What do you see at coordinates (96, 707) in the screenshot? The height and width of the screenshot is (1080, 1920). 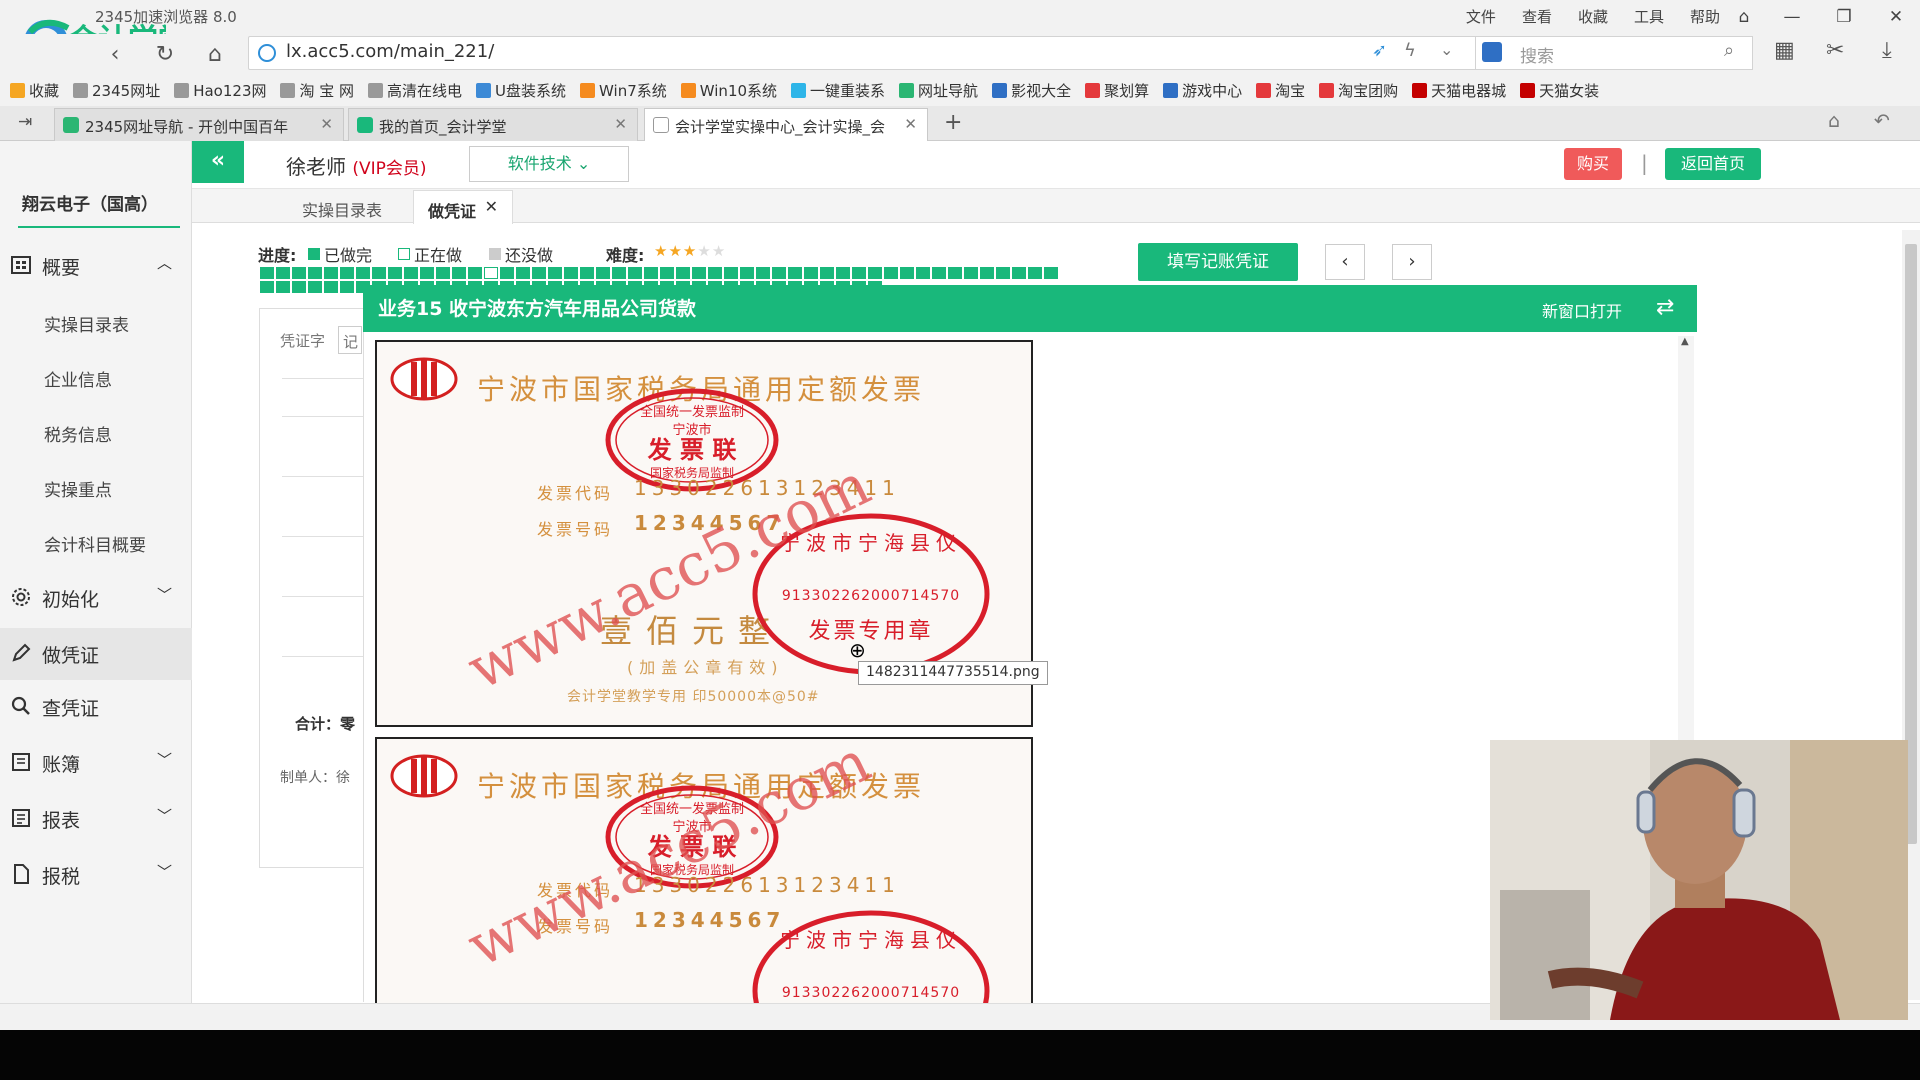 I see `sidebar-item-query-voucher: 查凭证` at bounding box center [96, 707].